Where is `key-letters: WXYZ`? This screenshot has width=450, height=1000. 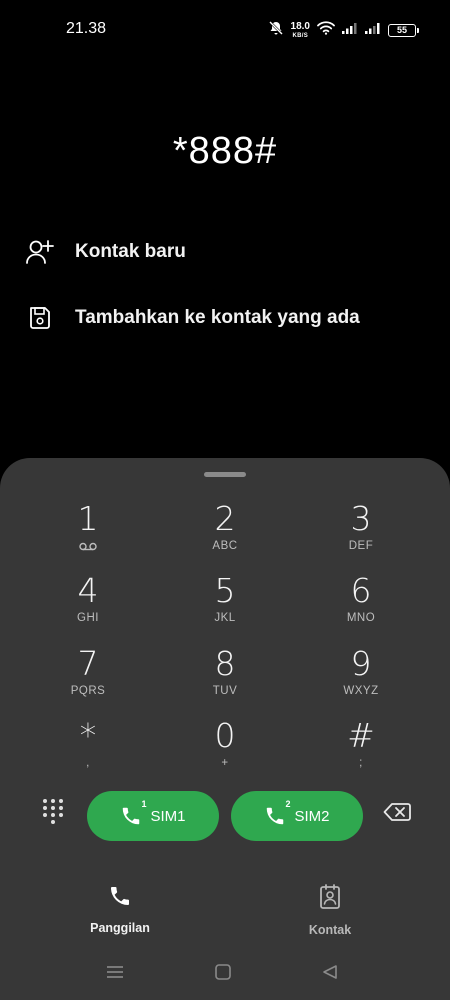
key-letters: WXYZ is located at coordinates (361, 691).